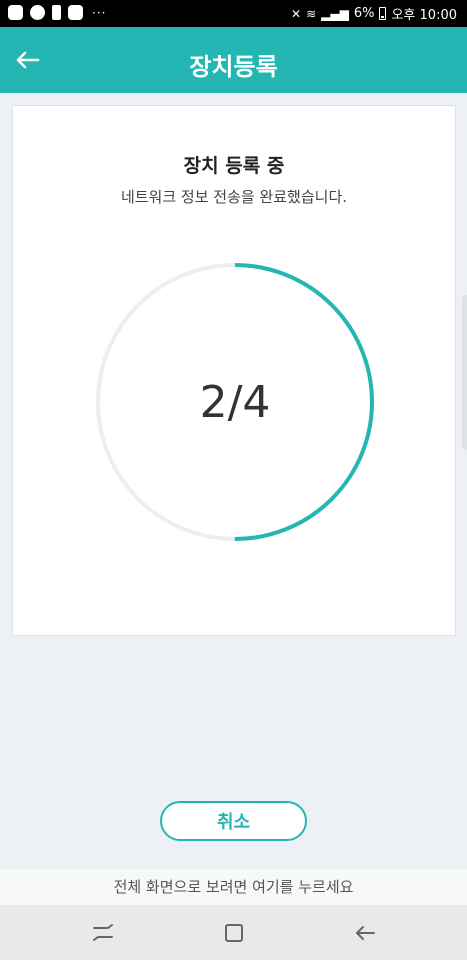 This screenshot has width=467, height=960. What do you see at coordinates (37, 12) in the screenshot?
I see `chat-icon` at bounding box center [37, 12].